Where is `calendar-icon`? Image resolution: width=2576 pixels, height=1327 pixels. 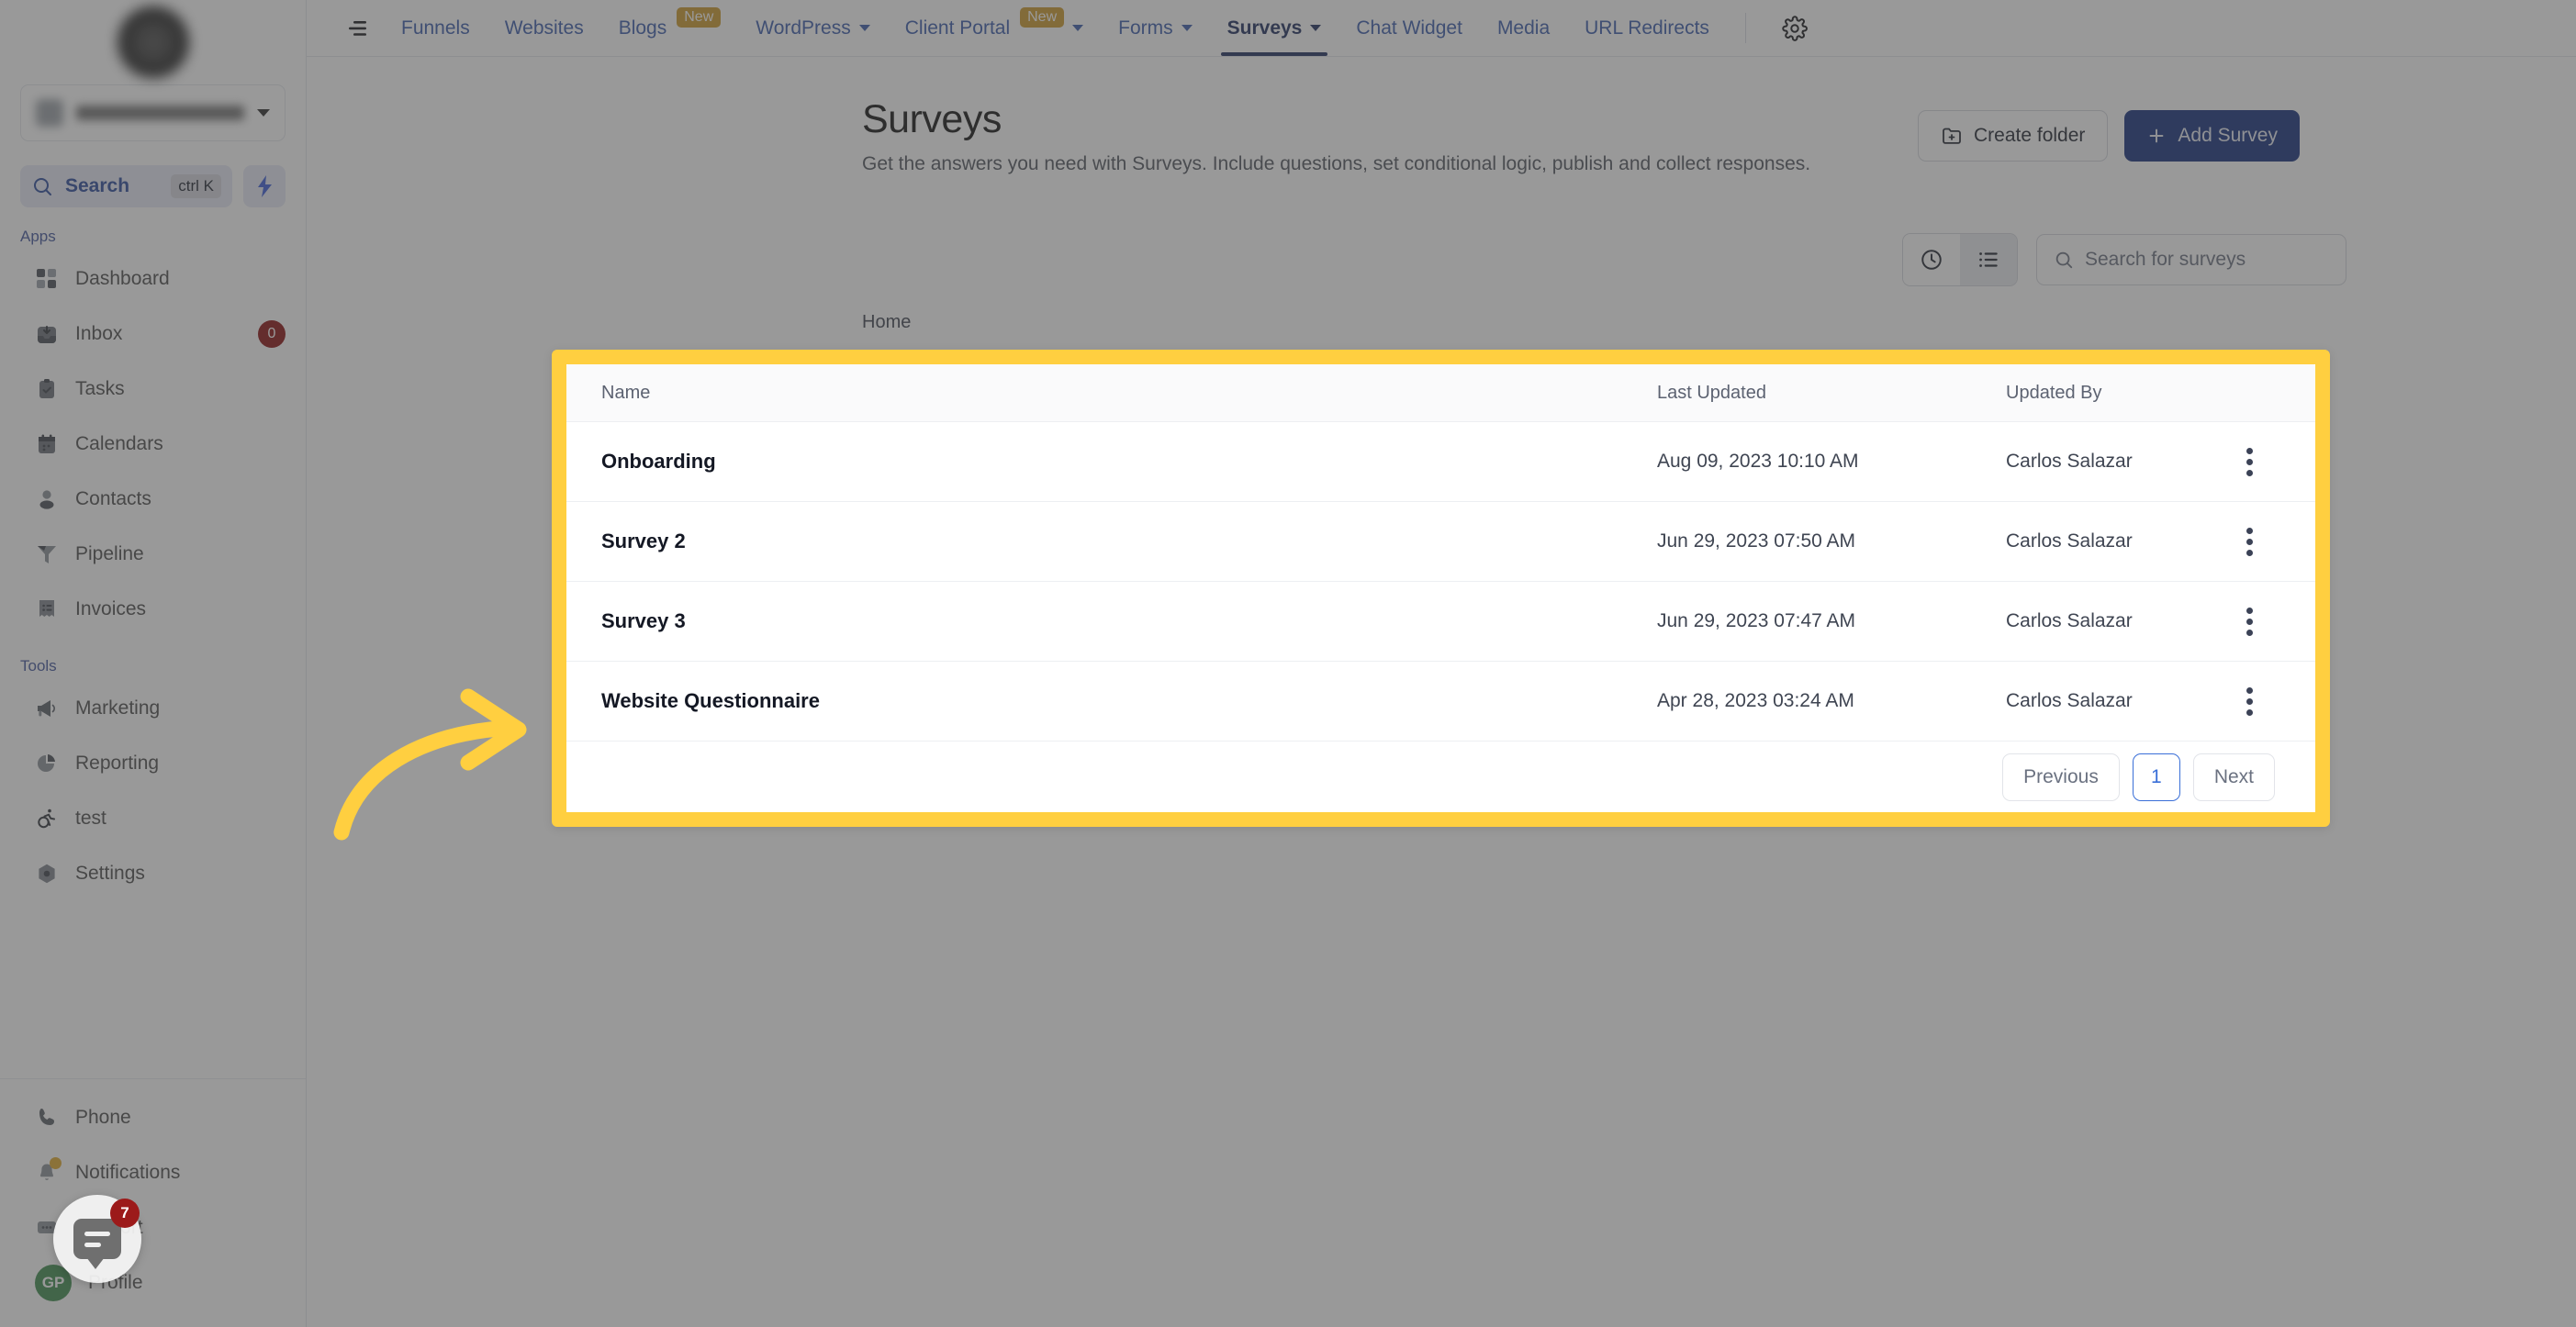 calendar-icon is located at coordinates (47, 444).